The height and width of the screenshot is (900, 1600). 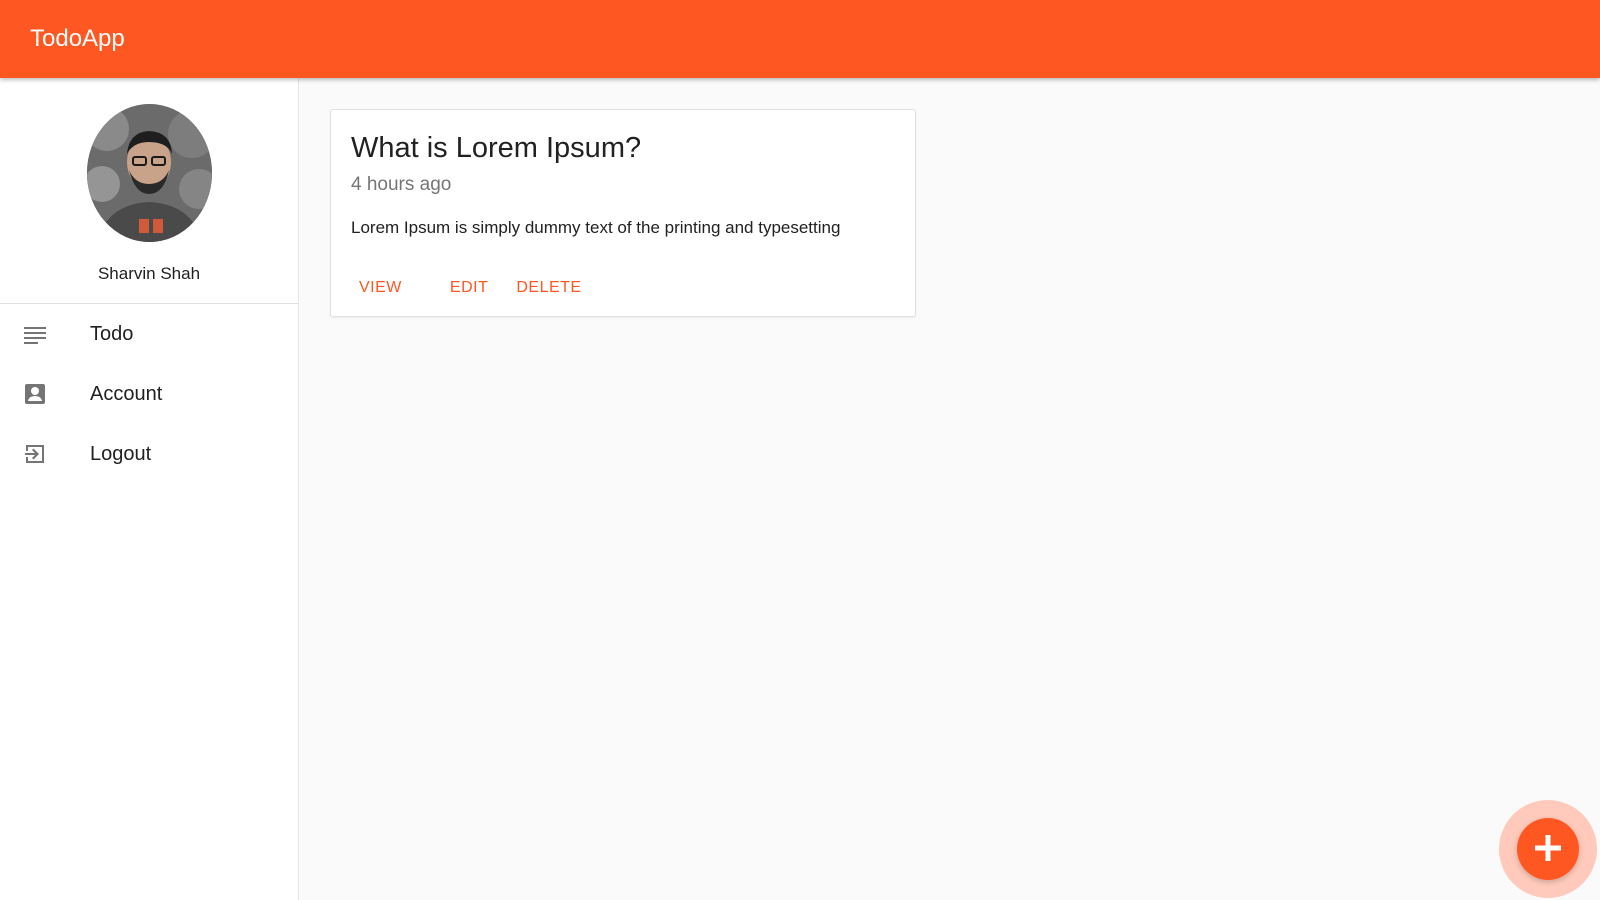 I want to click on app-bar: TodoApp, so click(x=800, y=39).